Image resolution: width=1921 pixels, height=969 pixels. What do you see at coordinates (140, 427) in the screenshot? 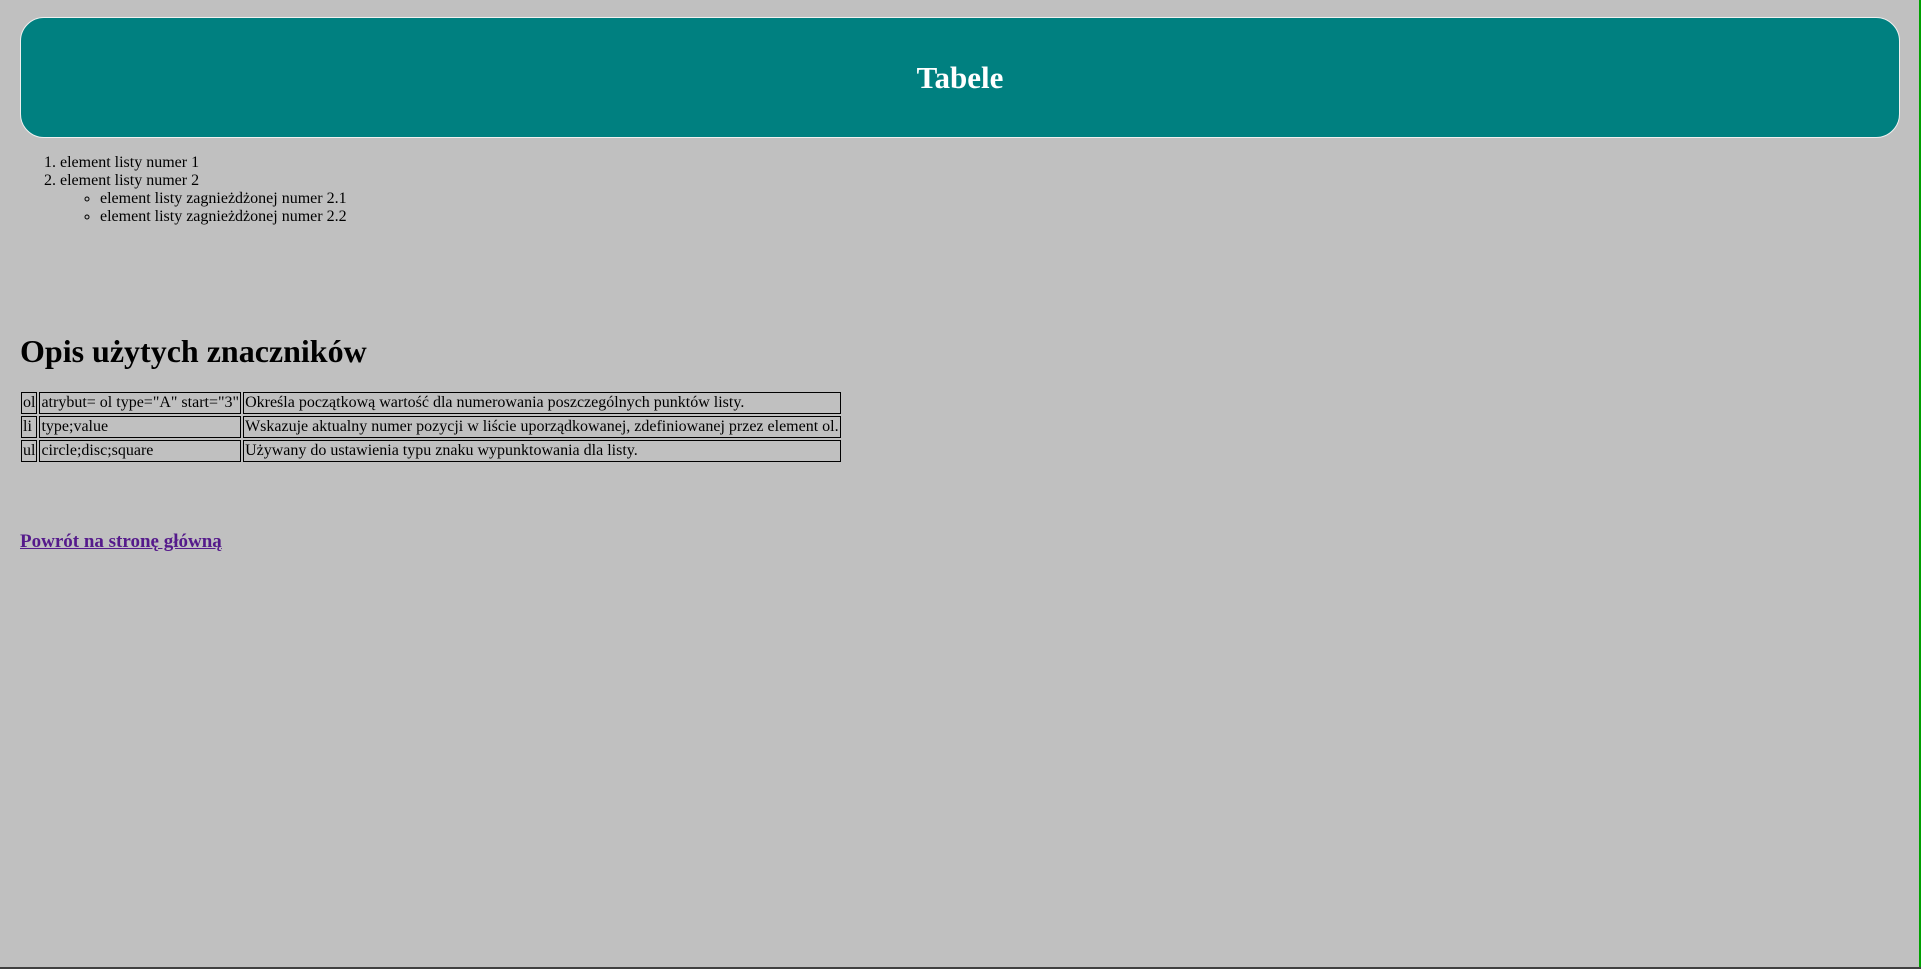
I see `table-cell-attrs: type;value` at bounding box center [140, 427].